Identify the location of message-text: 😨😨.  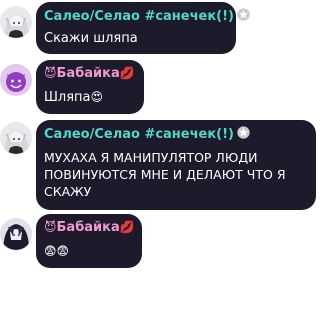
(56, 251).